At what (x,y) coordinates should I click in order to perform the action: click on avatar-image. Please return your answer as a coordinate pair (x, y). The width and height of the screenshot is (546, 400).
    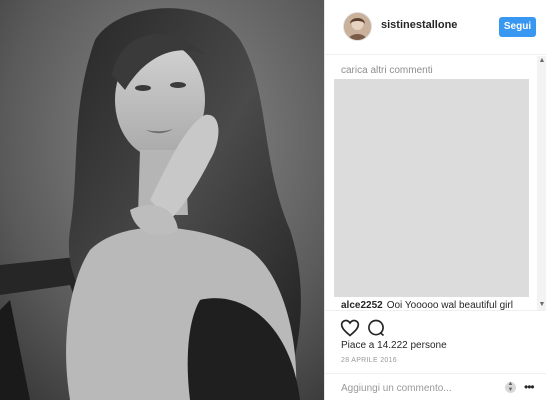
    Looking at the image, I should click on (357, 26).